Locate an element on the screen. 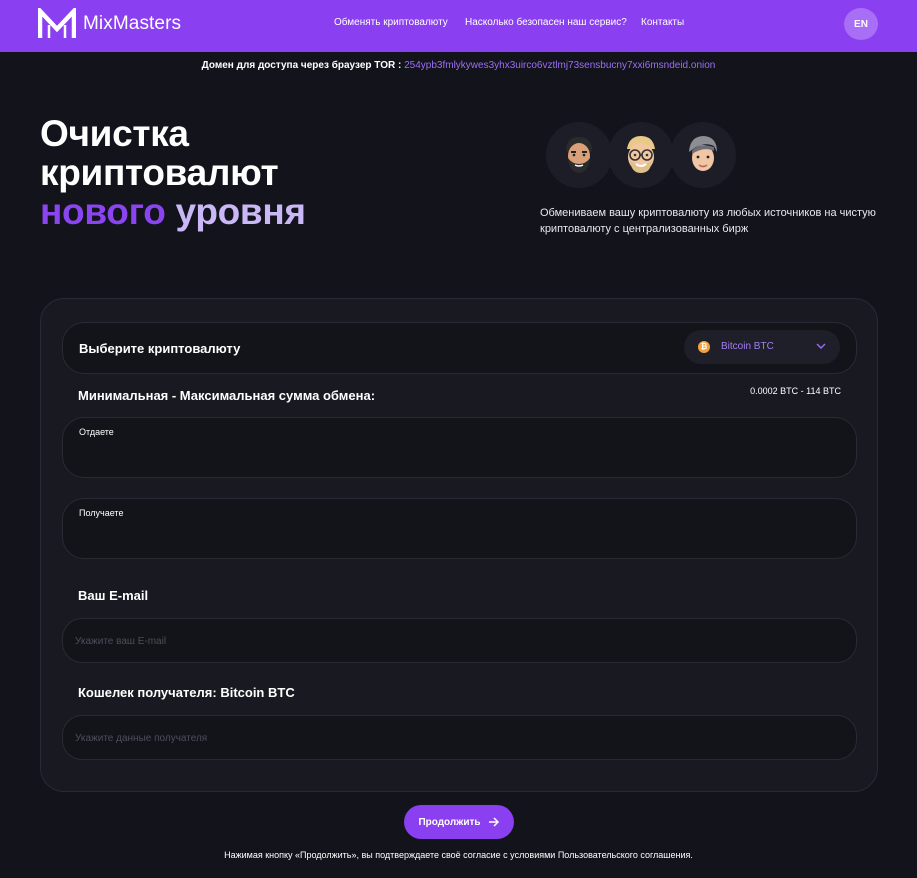  give-amount-caption: Отдаете is located at coordinates (96, 432).